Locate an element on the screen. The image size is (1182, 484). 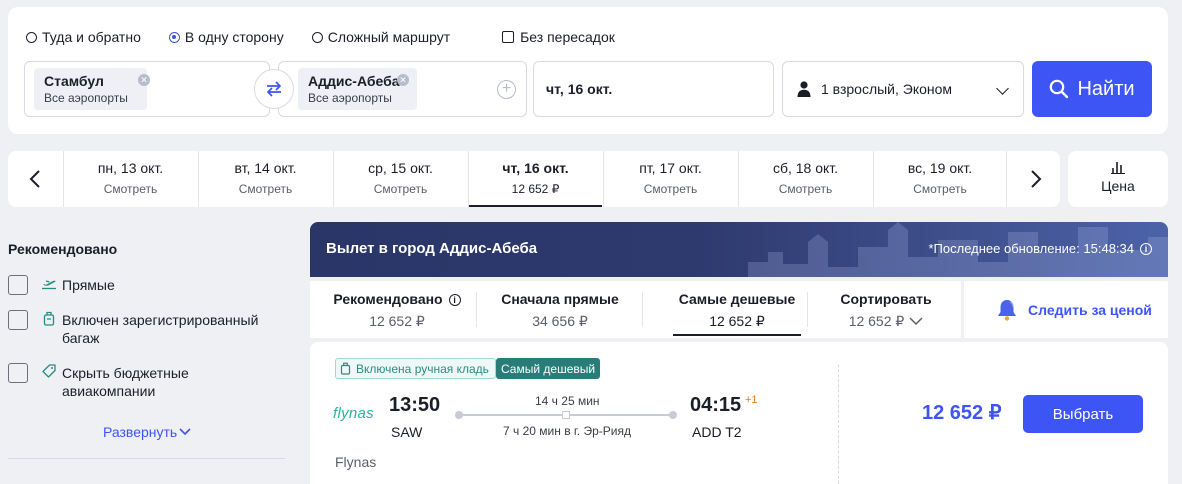
watch-price-label: Следить за ценой is located at coordinates (1090, 309).